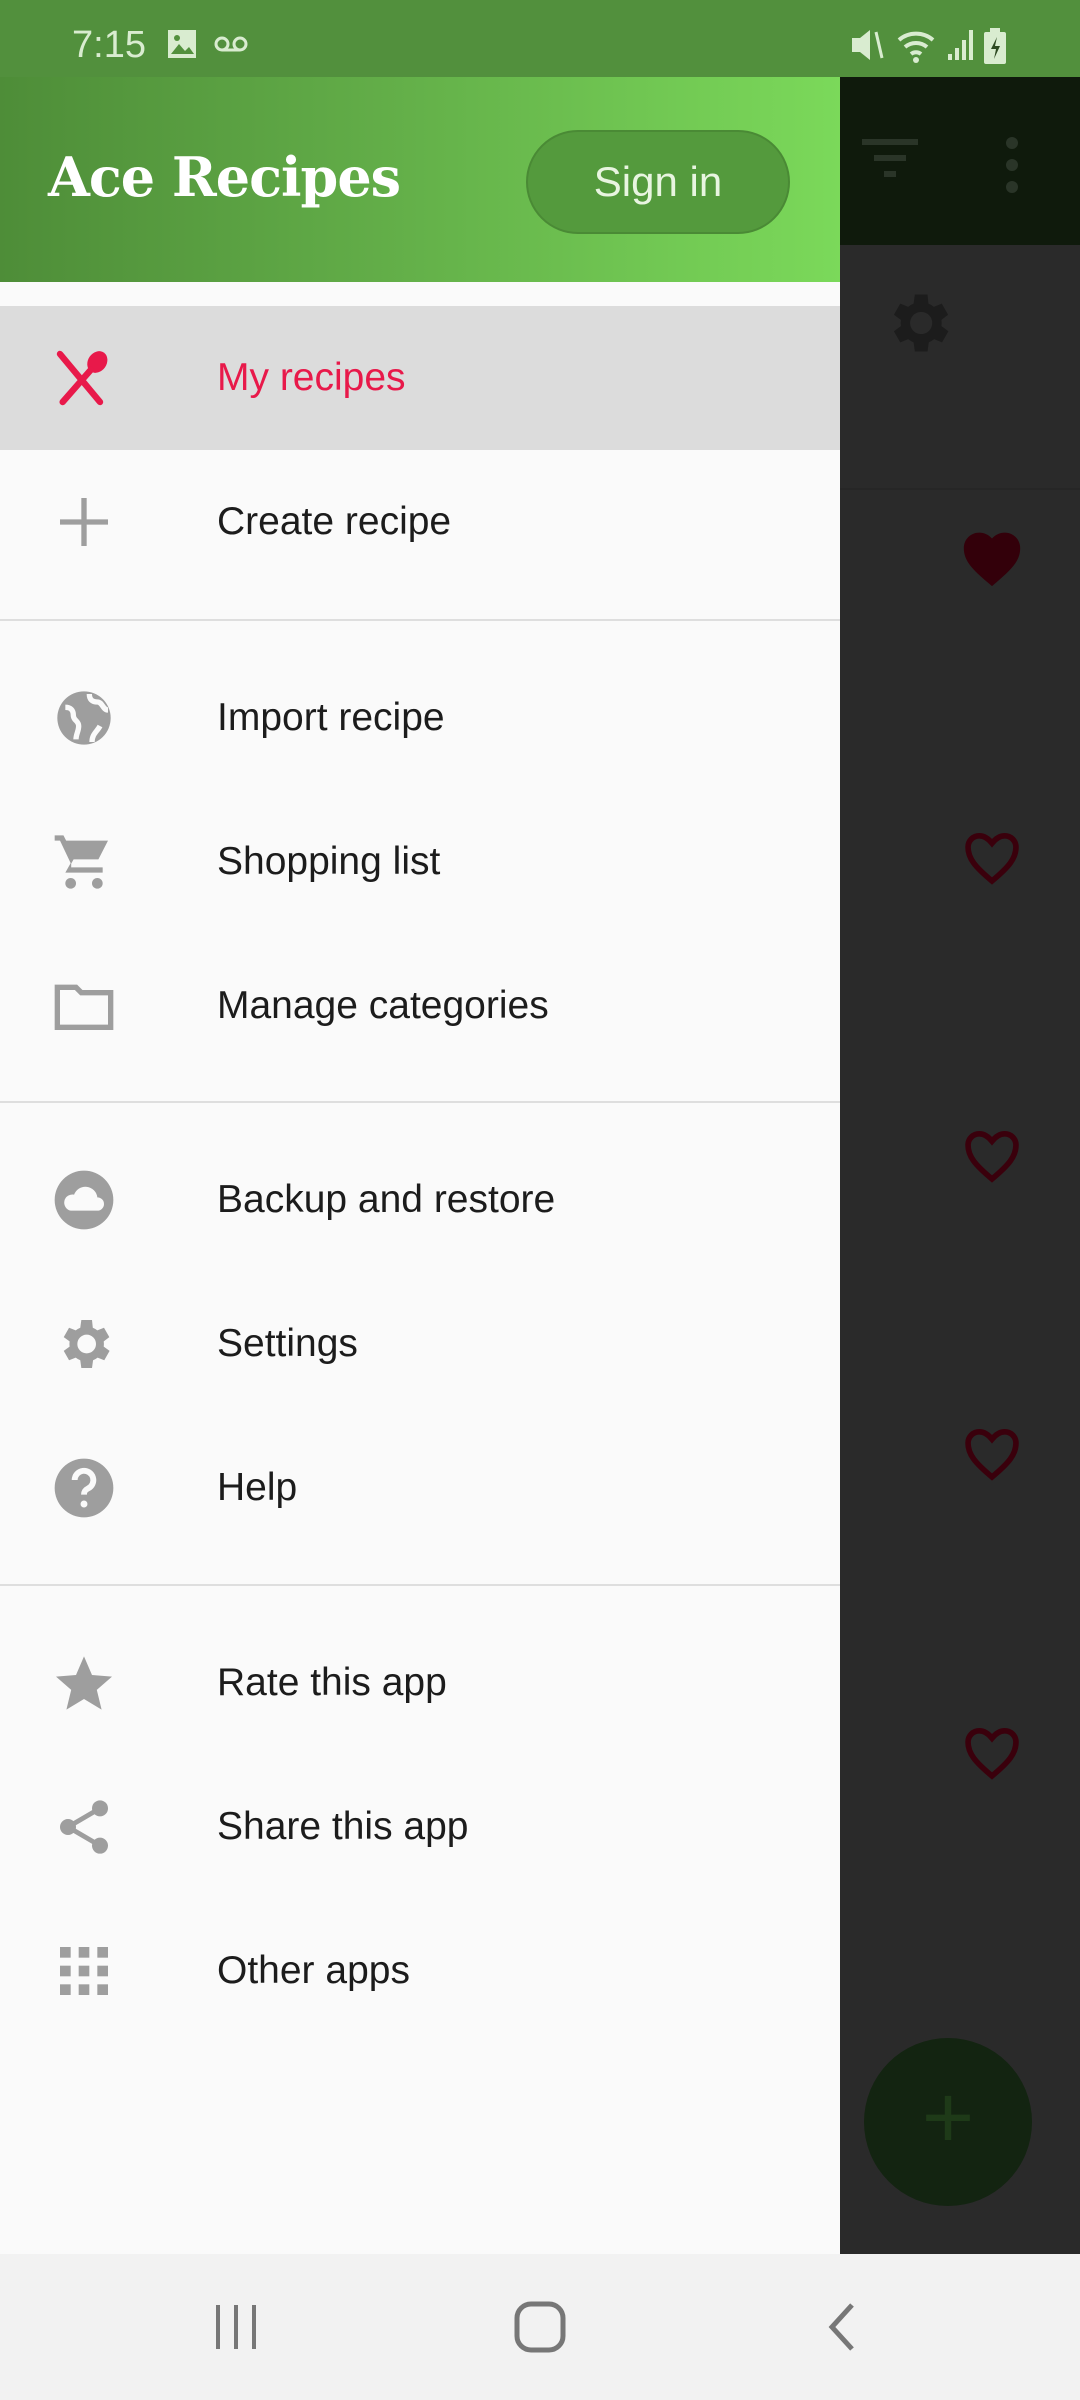 This screenshot has height=2400, width=1080. I want to click on toolbar-dimmed, so click(960, 161).